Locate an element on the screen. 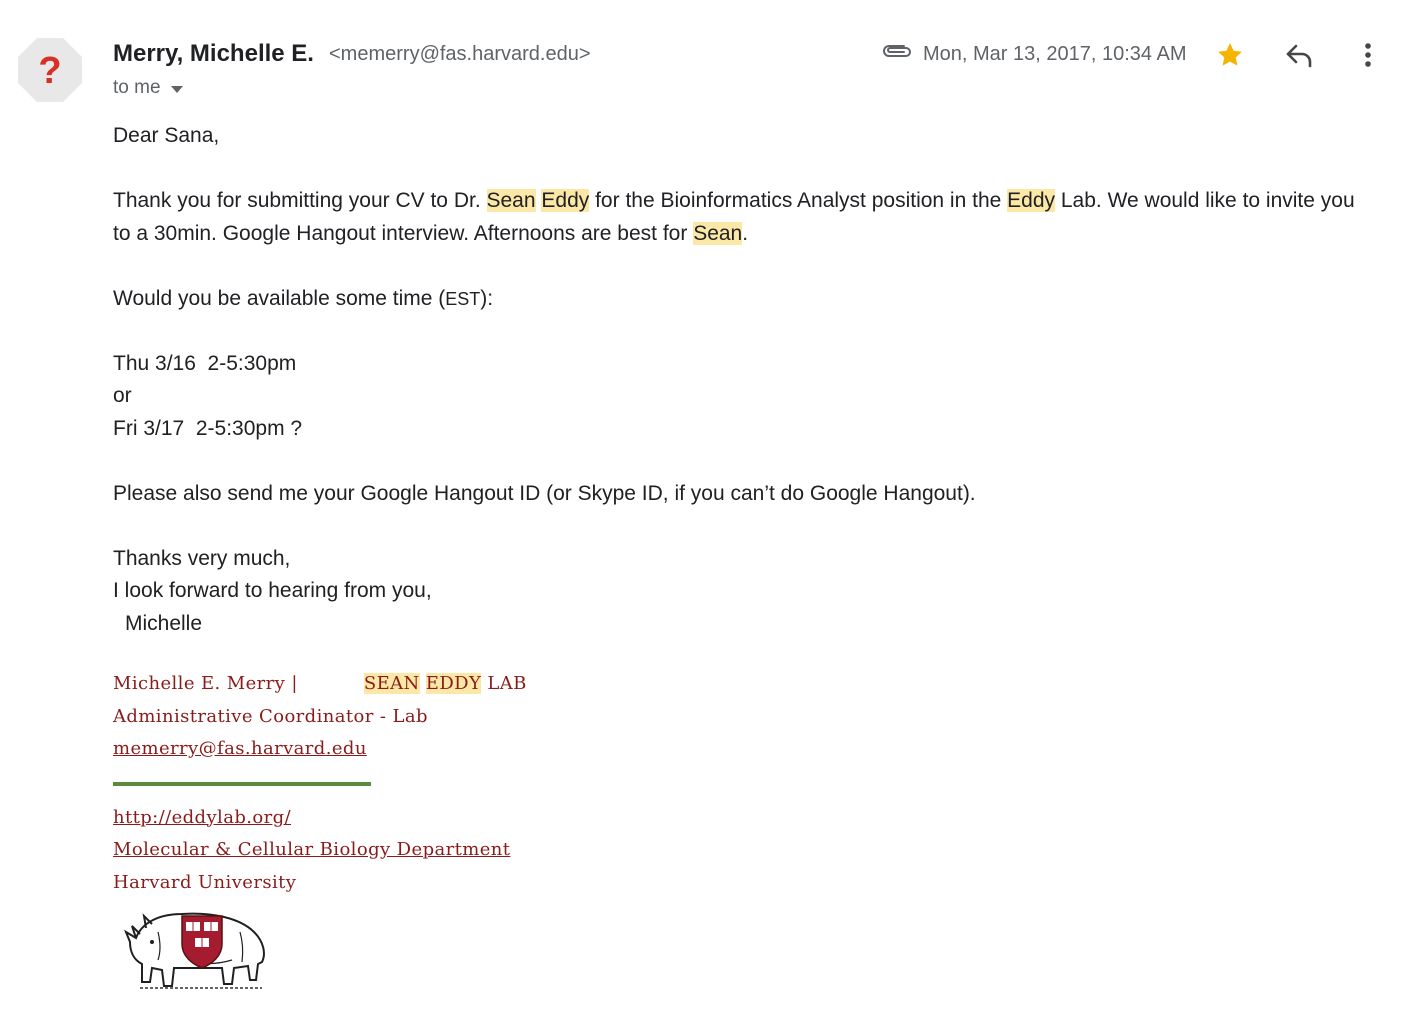  option-line: Fri 3/17 2-5:30pm ? is located at coordinates (208, 428).